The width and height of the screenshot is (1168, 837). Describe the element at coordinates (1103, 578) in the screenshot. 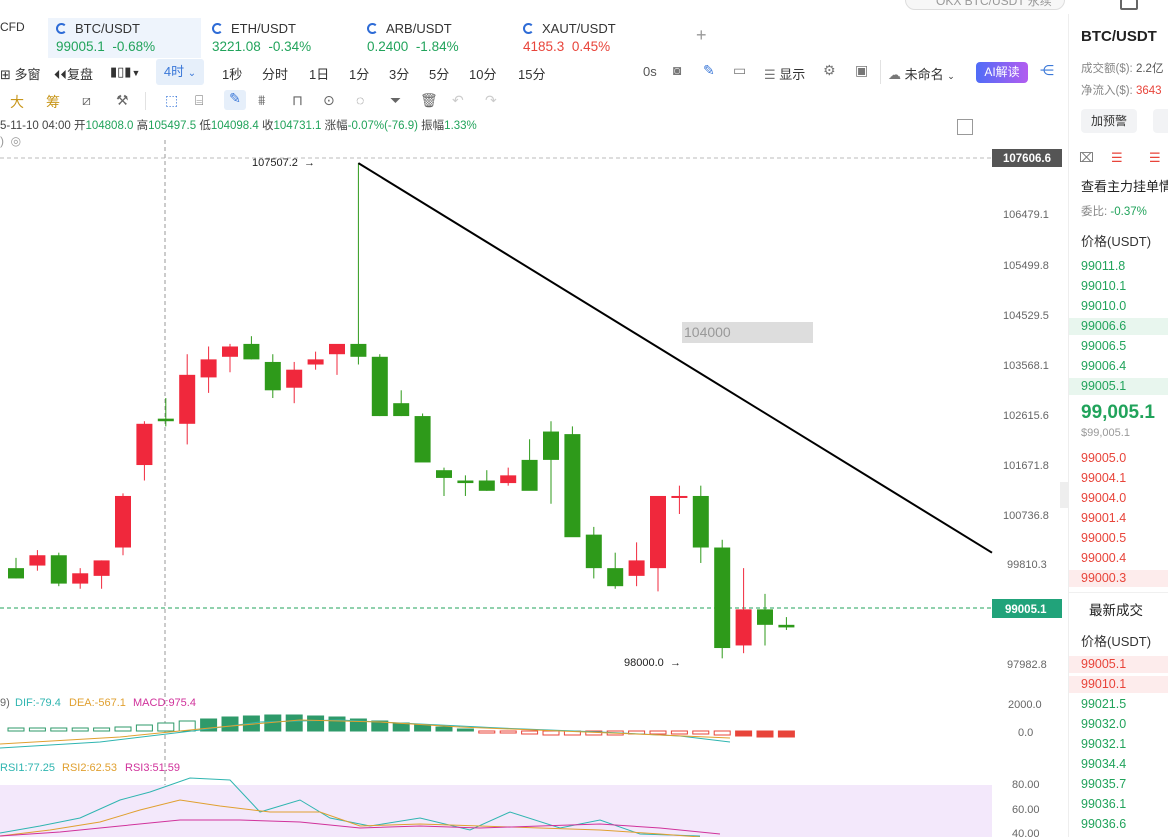

I see `orderbook-price: 99000.3` at that location.